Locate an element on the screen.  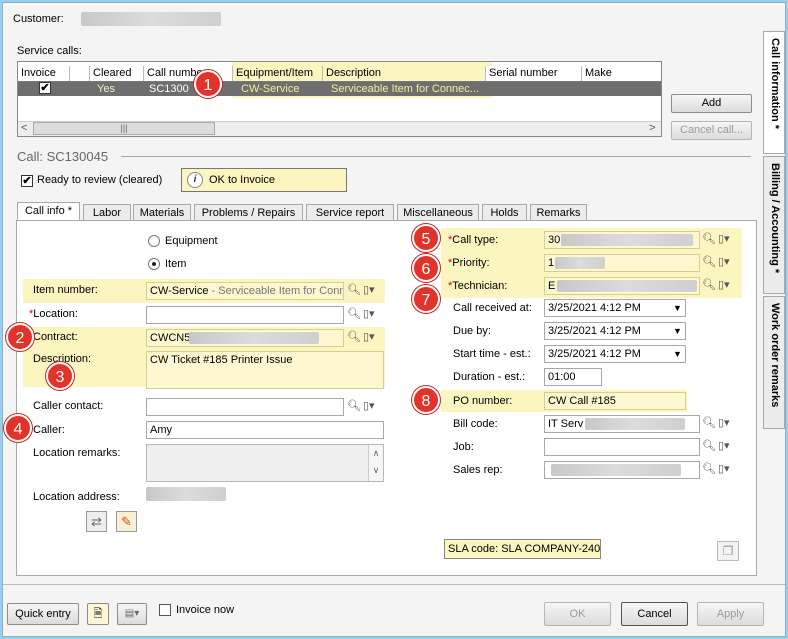
print-dropdown-icon: ▤▾ is located at coordinates (132, 614).